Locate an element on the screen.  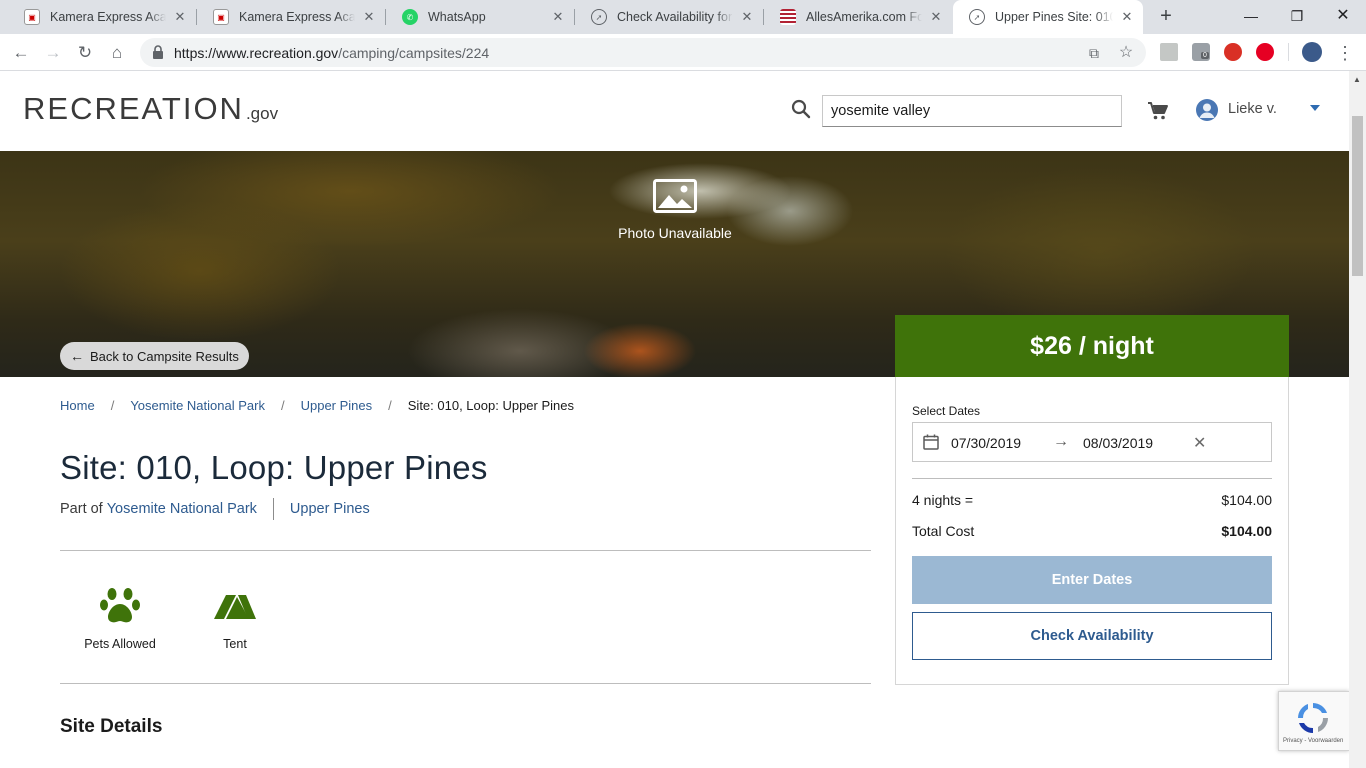
user-name: Lieke v. is located at coordinates (1252, 109).